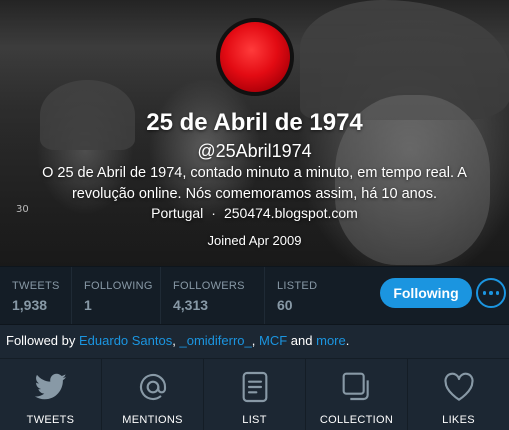 This screenshot has width=509, height=430. What do you see at coordinates (291, 213) in the screenshot?
I see `profile-website-link: 250474.blogspot.com` at bounding box center [291, 213].